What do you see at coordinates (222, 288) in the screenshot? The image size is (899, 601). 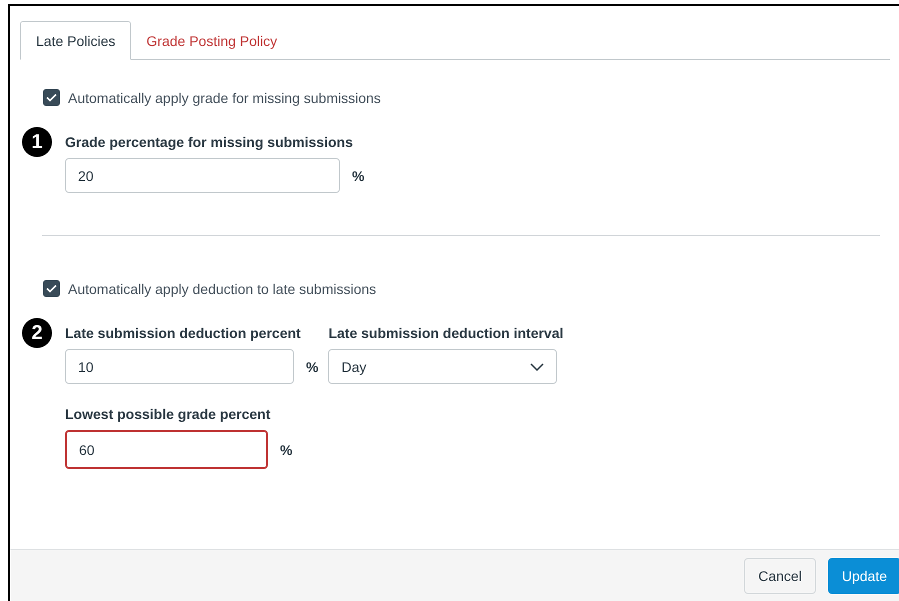 I see `checkbox-label: Automatically apply deduction to late submissions` at bounding box center [222, 288].